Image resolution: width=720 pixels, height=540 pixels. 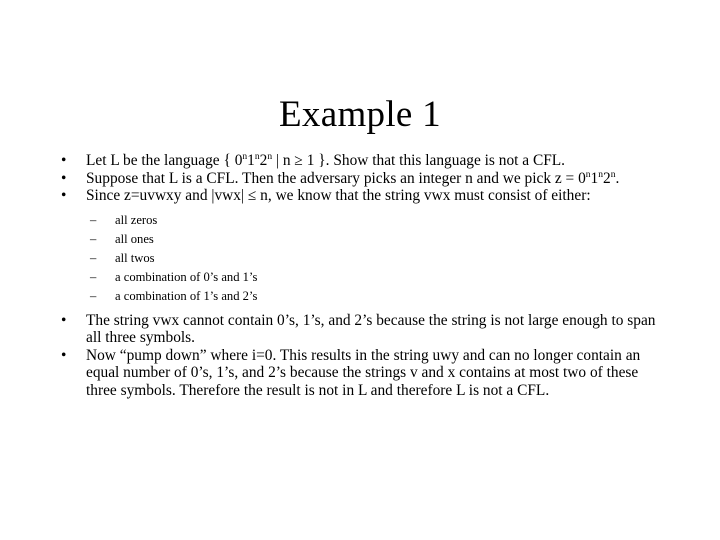 I want to click on text-run: Let L be the language { 0, so click(x=164, y=160).